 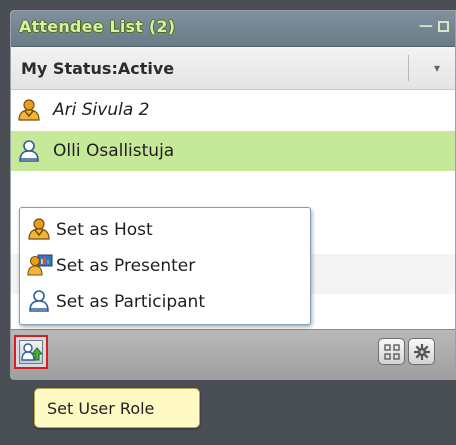 I want to click on chevron-down-icon: ▾, so click(x=437, y=68).